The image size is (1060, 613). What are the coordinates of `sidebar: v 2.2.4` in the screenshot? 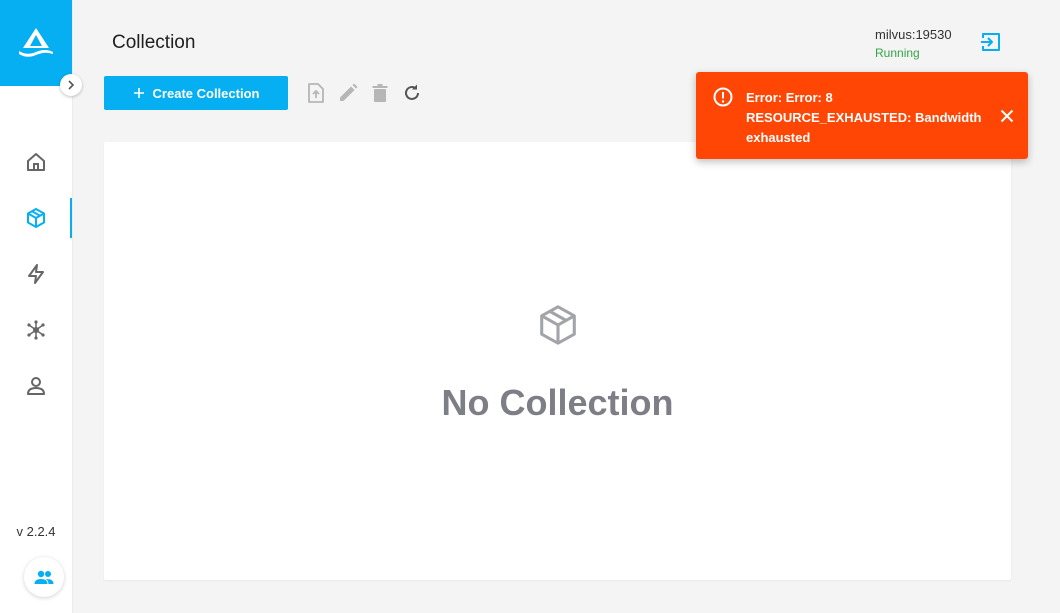 It's located at (41, 306).